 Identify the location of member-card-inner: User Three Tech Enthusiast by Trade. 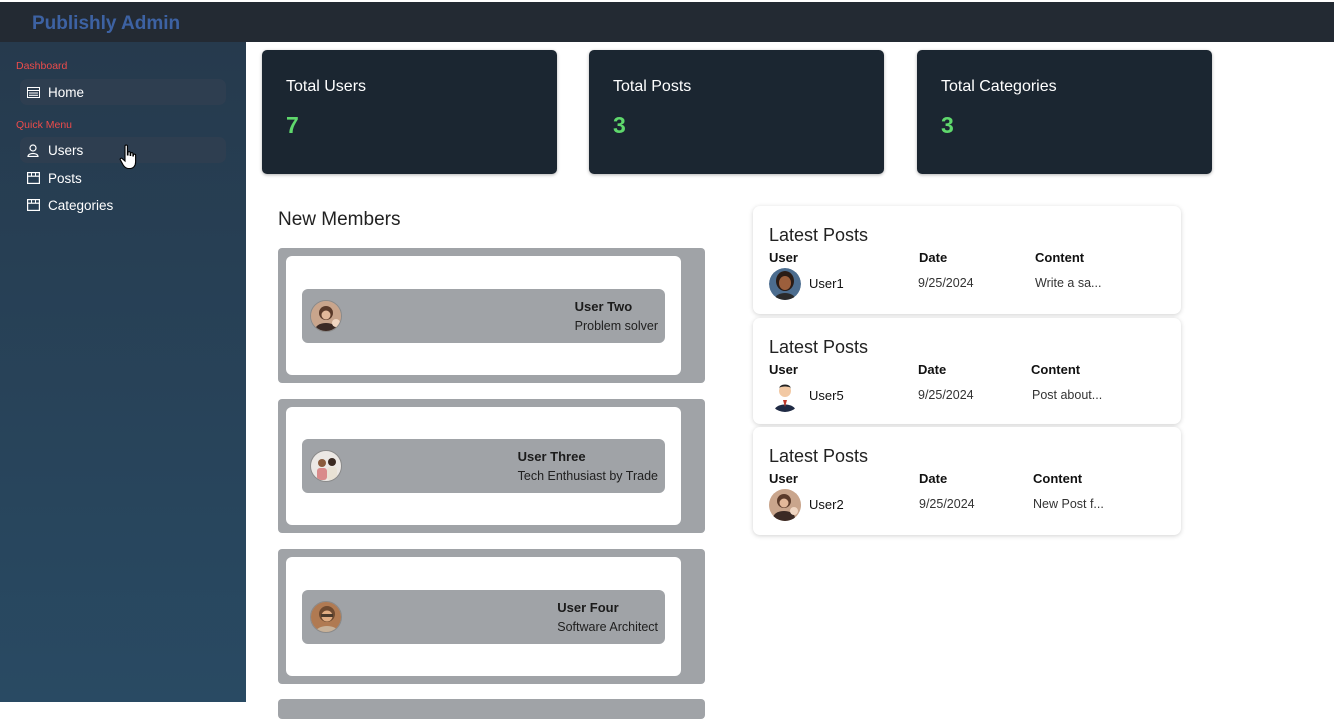
(483, 466).